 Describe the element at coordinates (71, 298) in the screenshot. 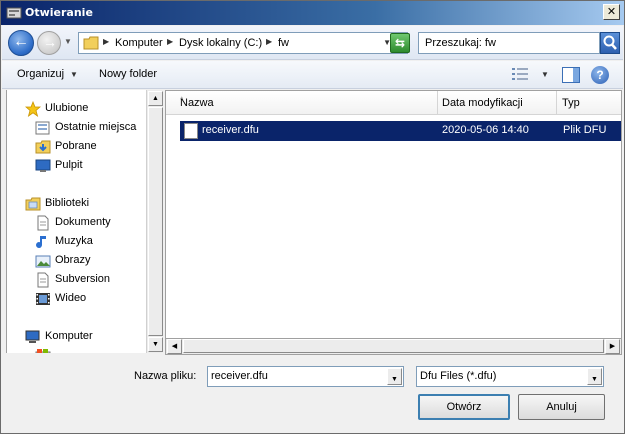

I see `sidebar-item-label: Wideo` at that location.